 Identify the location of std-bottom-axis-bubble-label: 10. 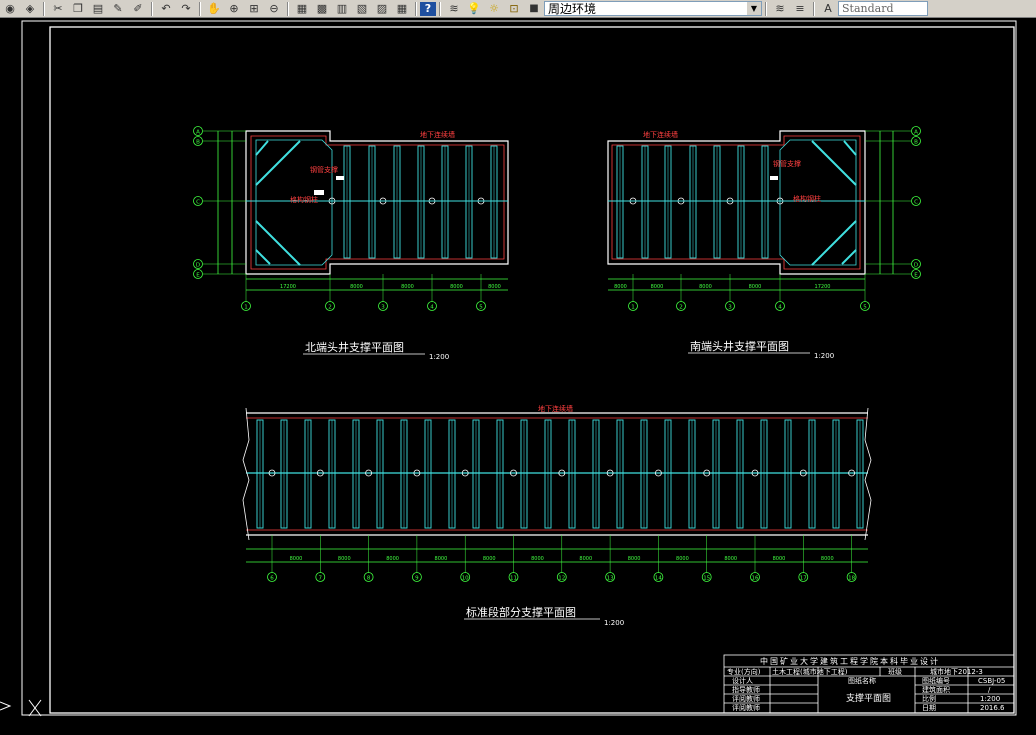
(465, 578).